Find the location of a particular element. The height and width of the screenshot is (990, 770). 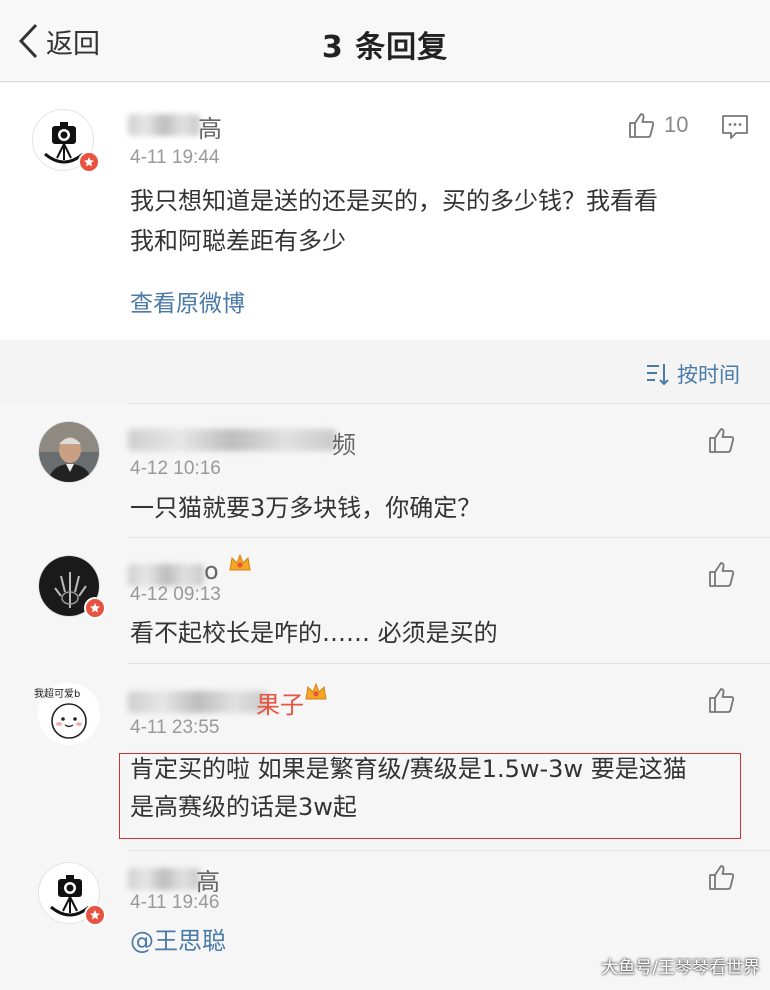

reply-text: 看不起校长是咋的…… 必须是买的 is located at coordinates (314, 633).